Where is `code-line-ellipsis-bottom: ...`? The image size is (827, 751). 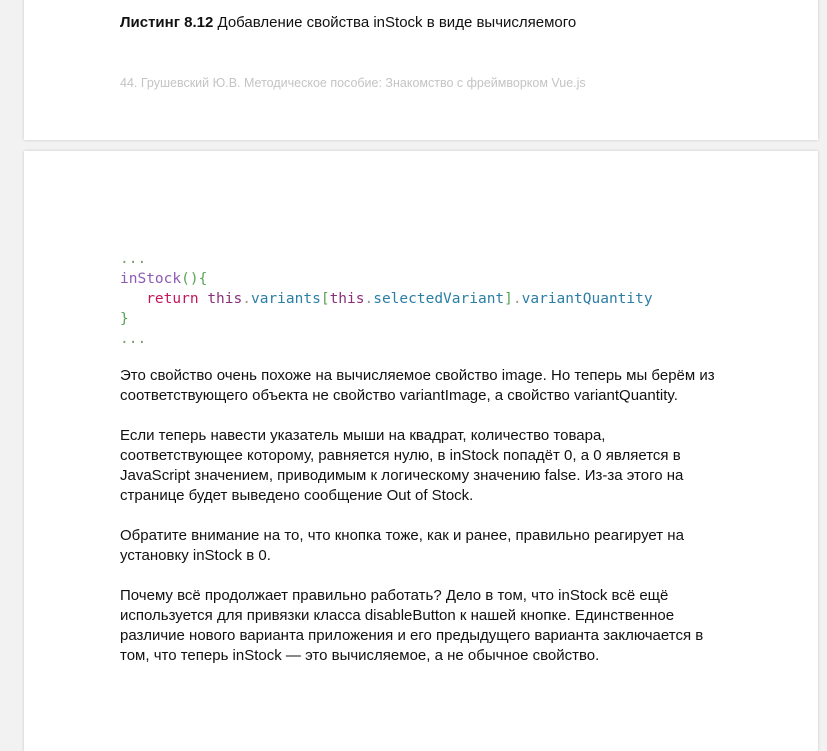
code-line-ellipsis-bottom: ... is located at coordinates (133, 339).